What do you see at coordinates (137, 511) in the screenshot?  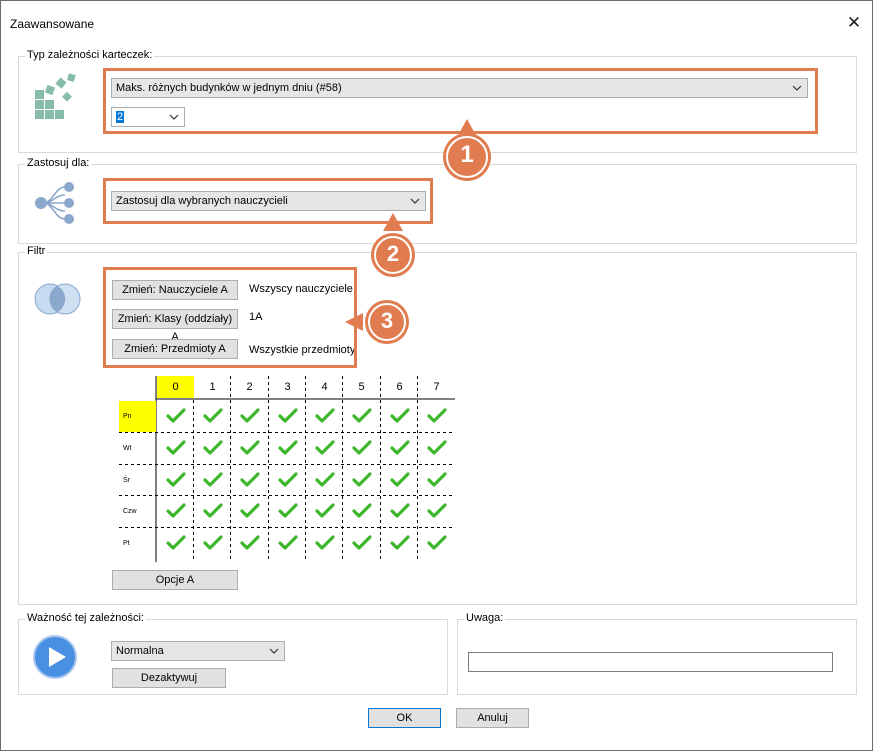 I see `row-header: Czw` at bounding box center [137, 511].